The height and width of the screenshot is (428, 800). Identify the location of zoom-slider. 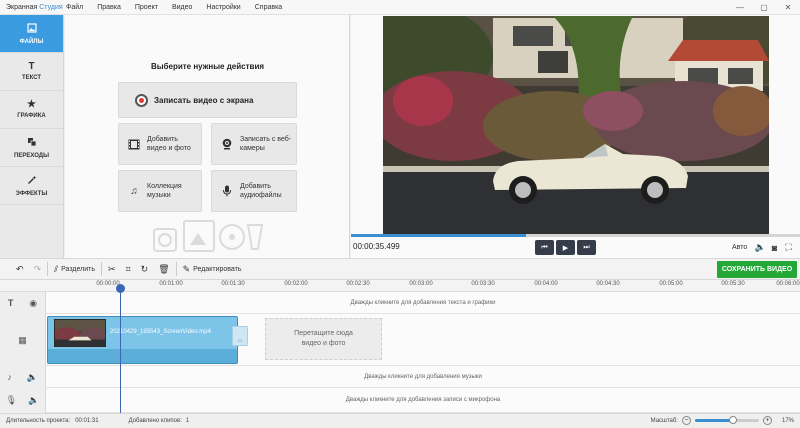
(726, 420).